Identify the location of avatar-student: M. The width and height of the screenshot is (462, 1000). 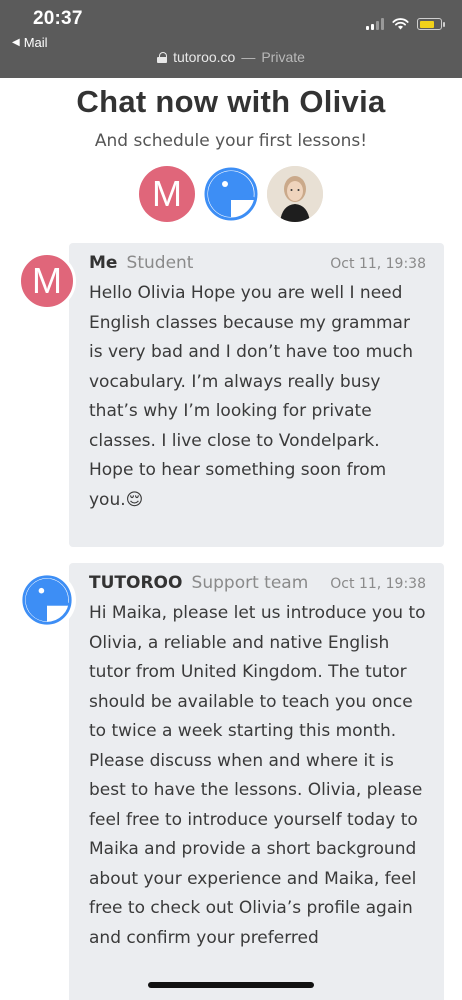
(167, 194).